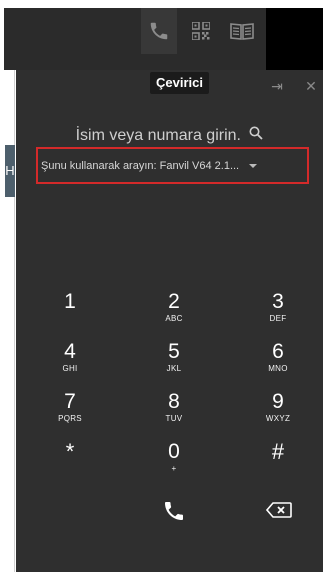  What do you see at coordinates (70, 451) in the screenshot?
I see `key-digit: *` at bounding box center [70, 451].